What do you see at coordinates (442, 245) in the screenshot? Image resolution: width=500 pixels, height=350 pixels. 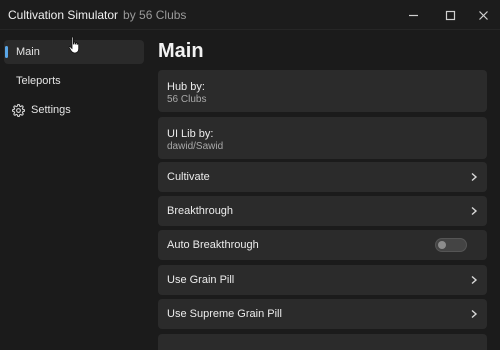 I see `toggle-knob` at bounding box center [442, 245].